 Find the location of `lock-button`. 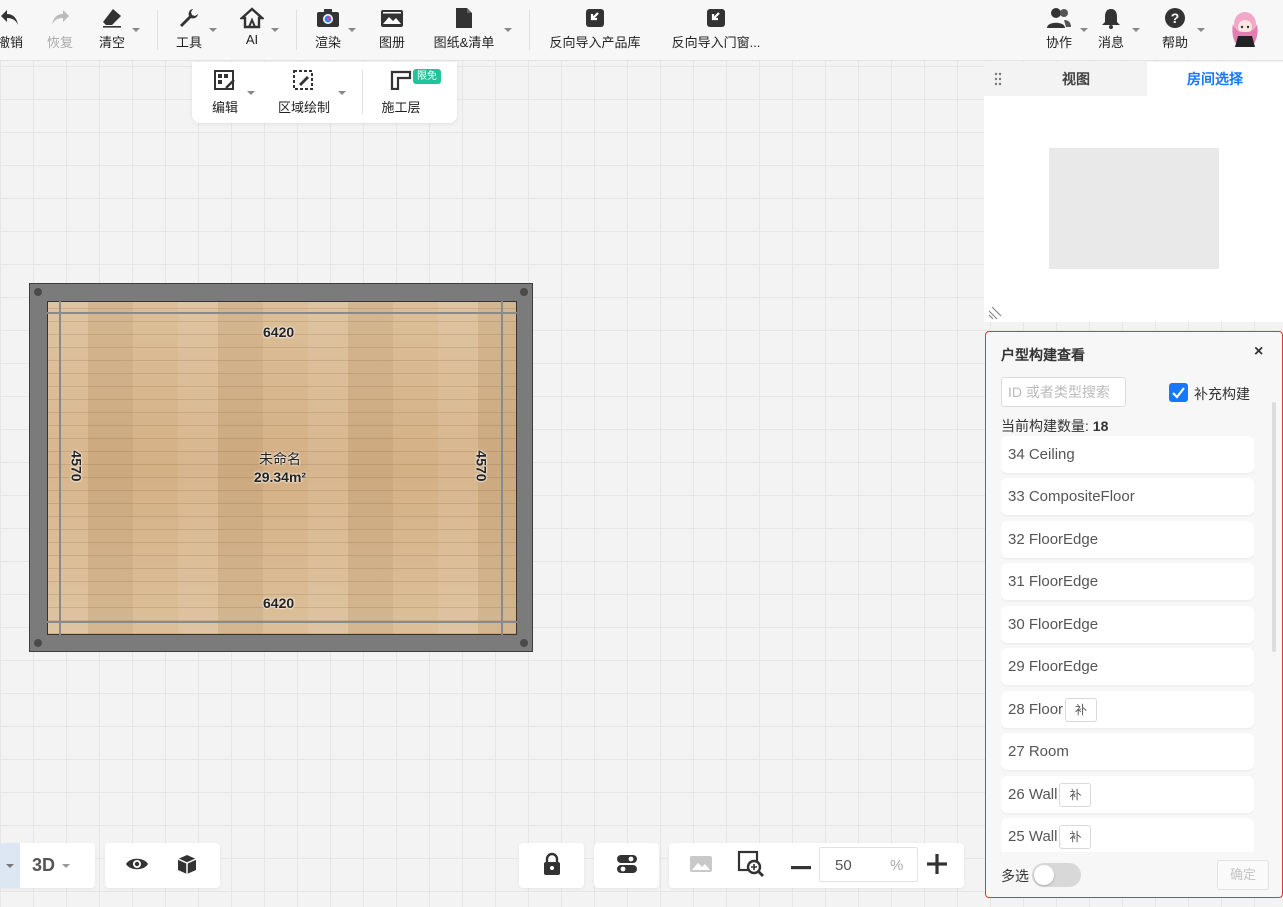

lock-button is located at coordinates (551, 865).